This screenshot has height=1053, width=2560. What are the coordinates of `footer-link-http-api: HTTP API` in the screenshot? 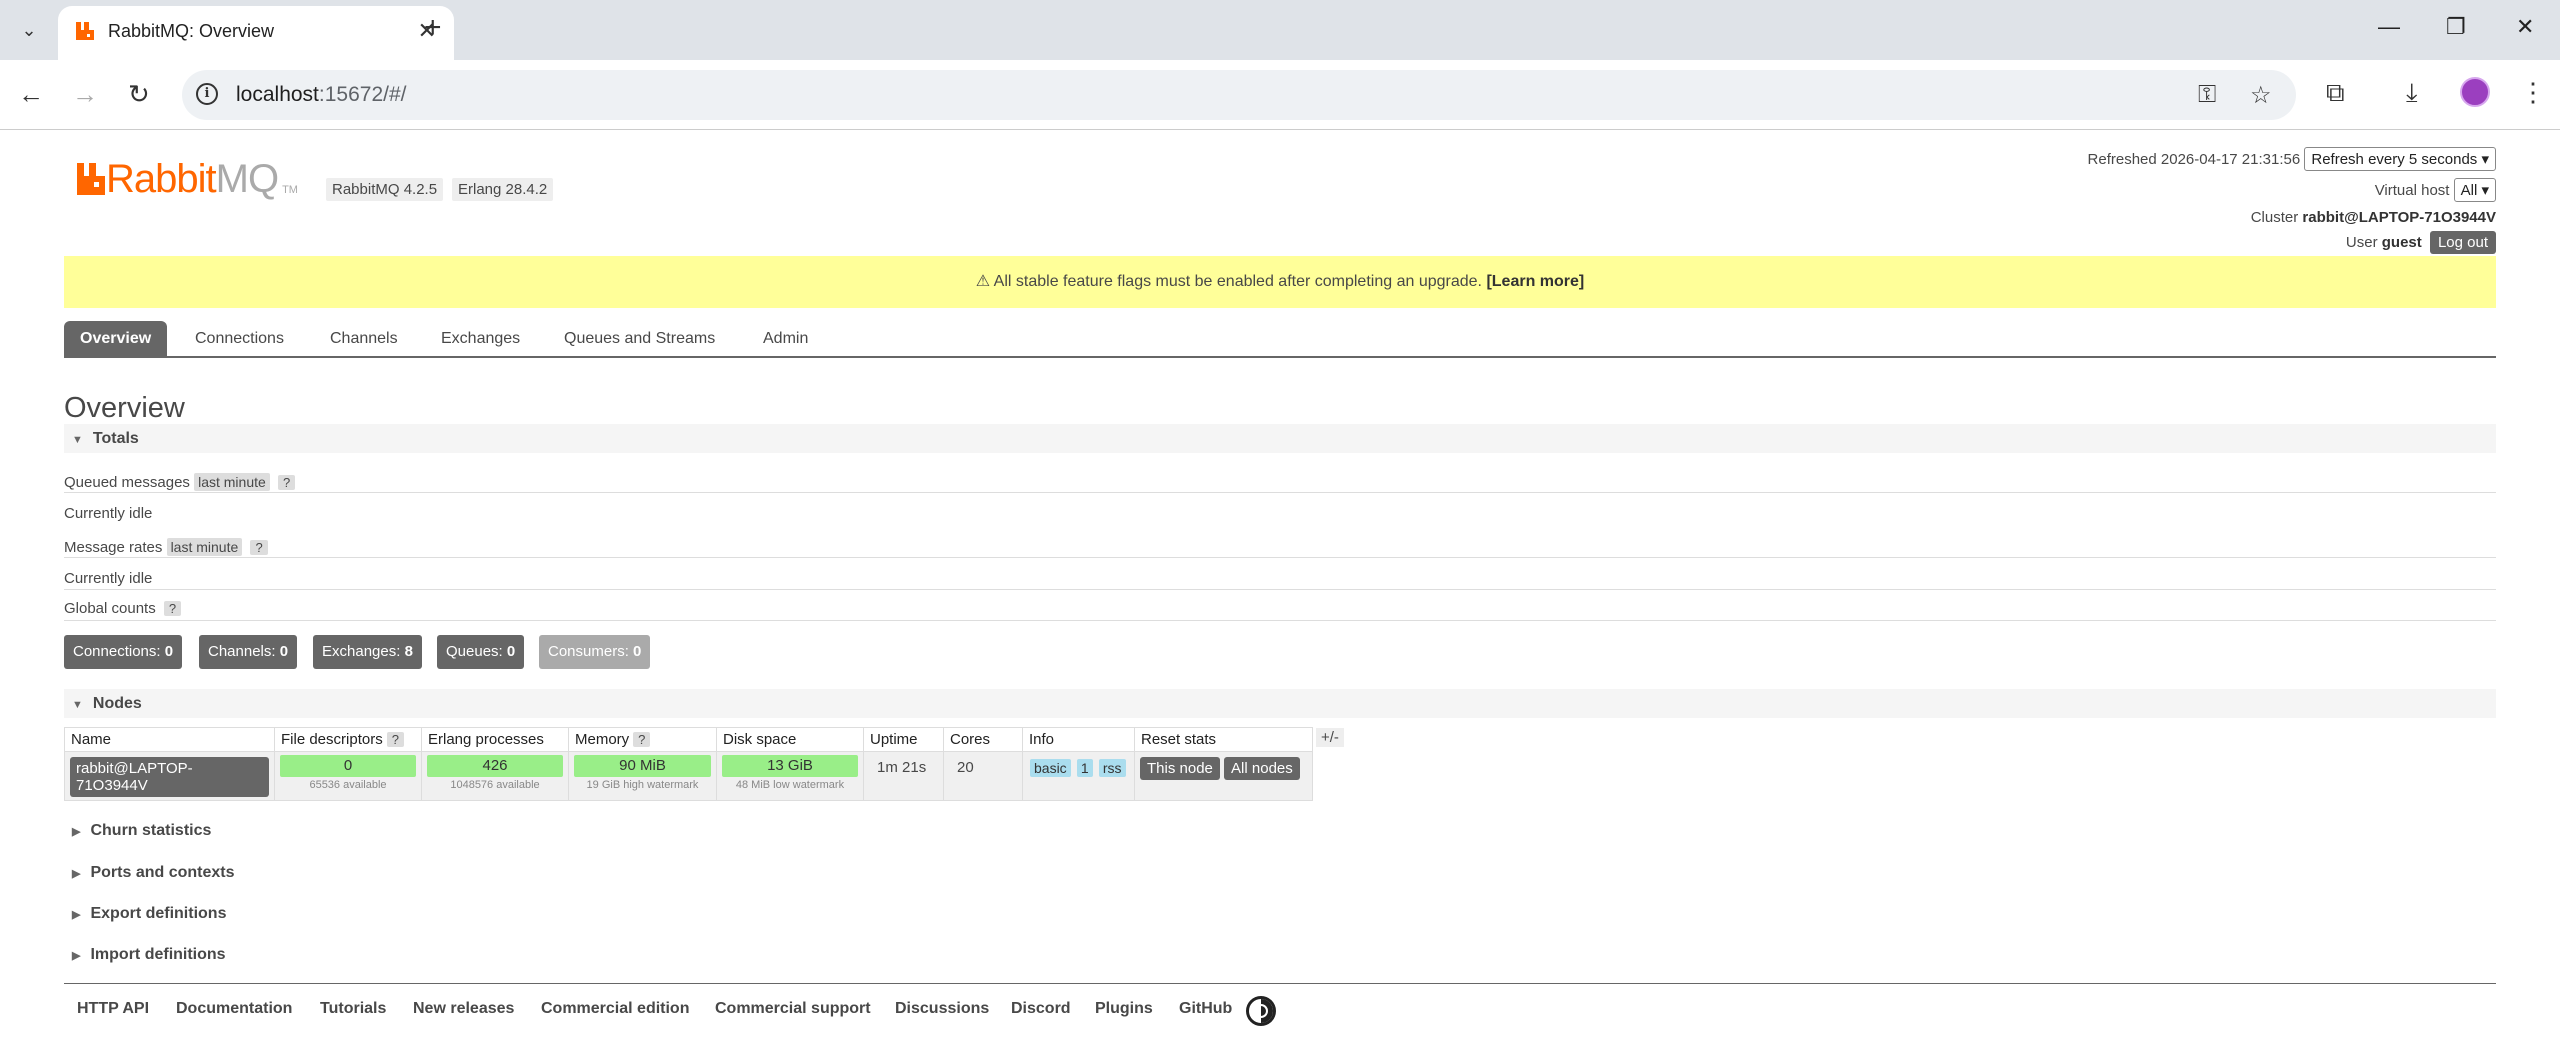 It's located at (113, 1009).